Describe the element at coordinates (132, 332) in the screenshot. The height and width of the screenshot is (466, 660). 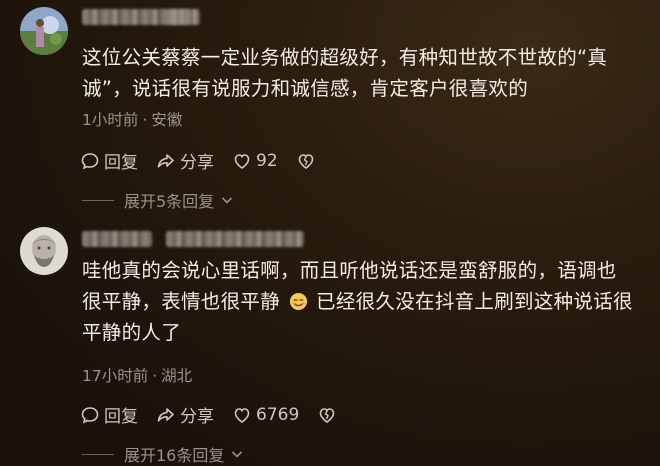
I see `comment-text-line: 平静的人了` at that location.